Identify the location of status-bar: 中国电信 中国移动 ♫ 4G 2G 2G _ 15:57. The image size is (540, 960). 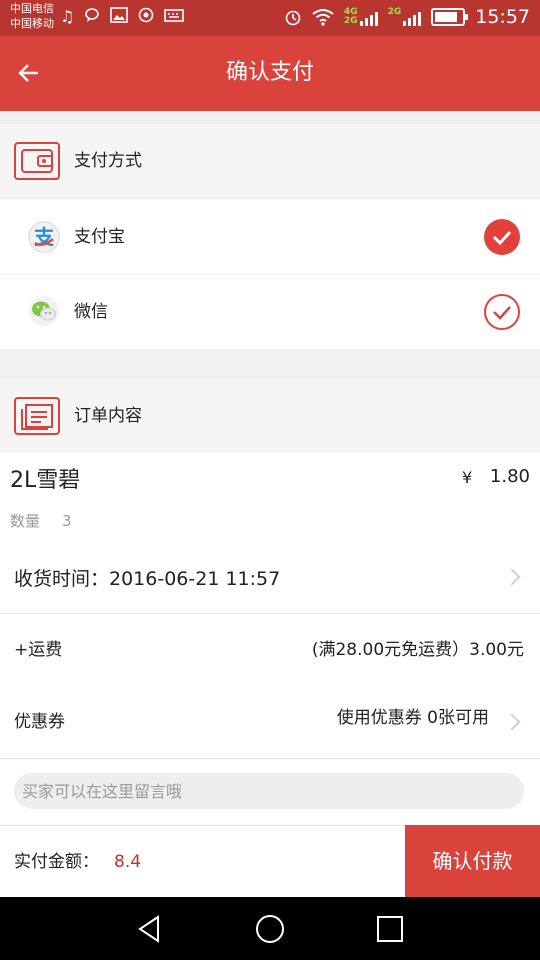
(270, 18).